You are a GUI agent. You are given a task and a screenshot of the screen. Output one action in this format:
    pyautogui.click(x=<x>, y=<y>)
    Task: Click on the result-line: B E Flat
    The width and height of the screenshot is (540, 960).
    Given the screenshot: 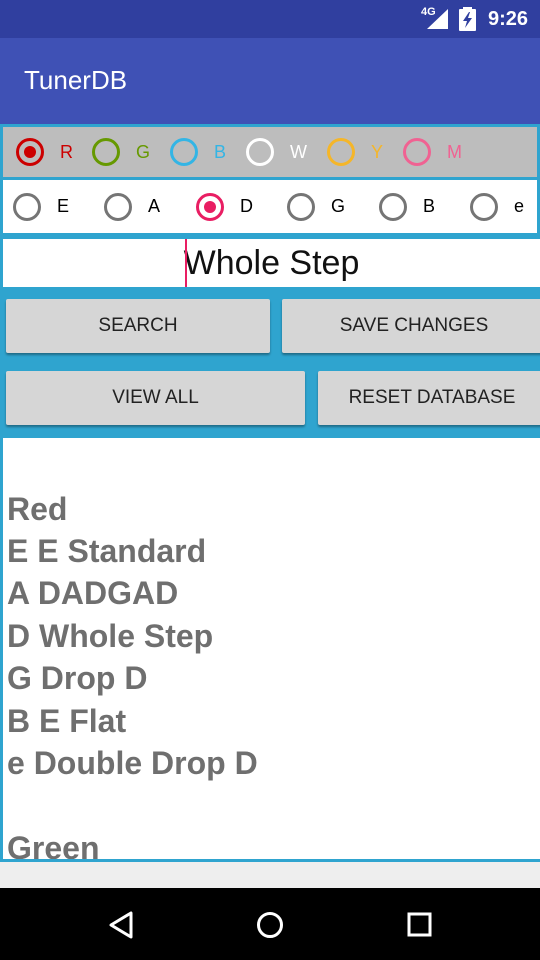 What is the action you would take?
    pyautogui.click(x=67, y=721)
    